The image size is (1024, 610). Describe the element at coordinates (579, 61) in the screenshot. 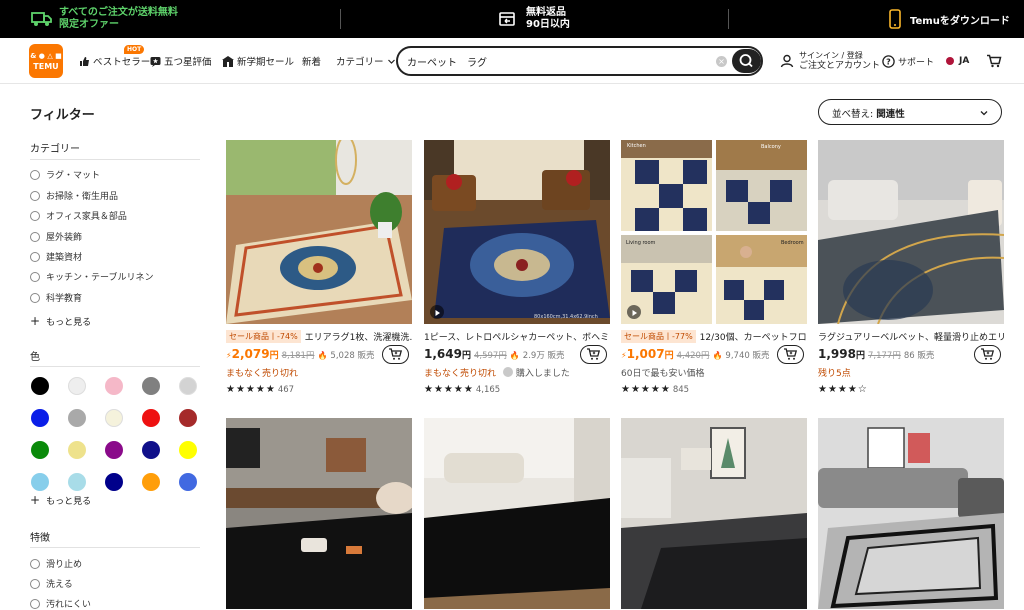

I see `search-bar: カーペット ラグ ×` at that location.